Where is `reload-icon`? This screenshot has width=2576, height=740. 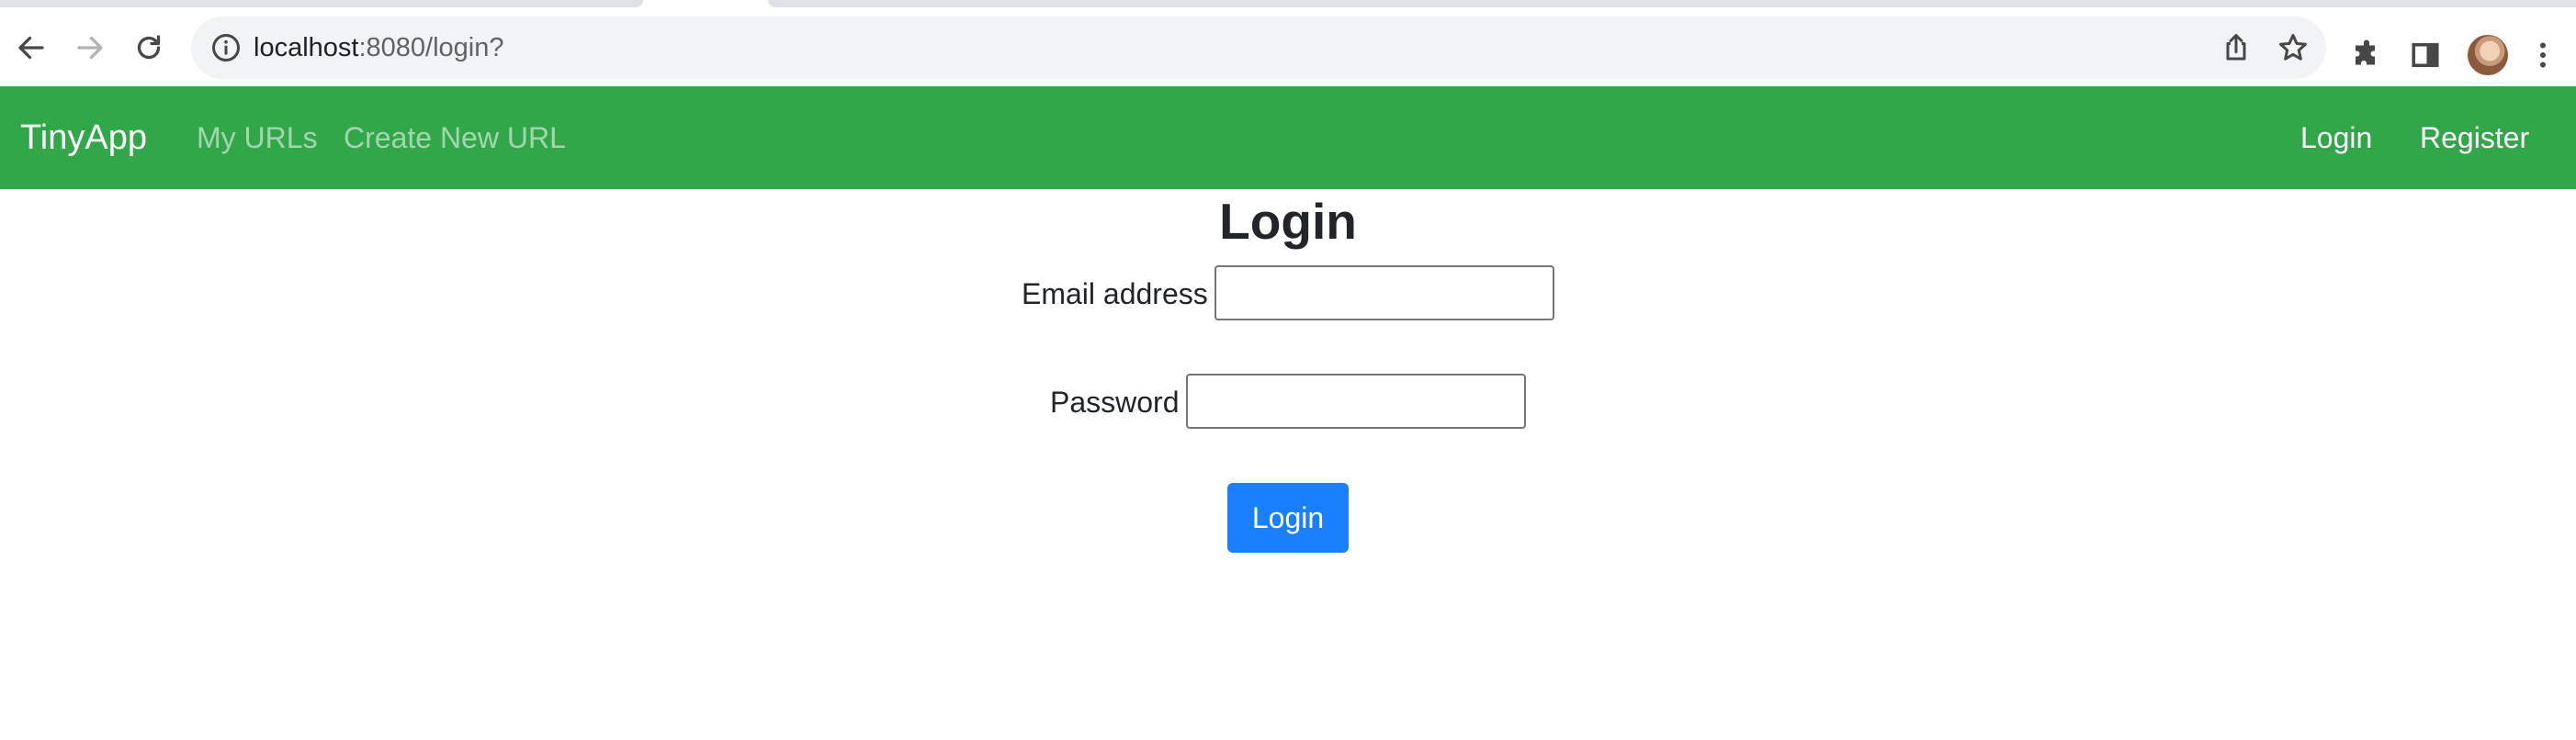 reload-icon is located at coordinates (149, 48).